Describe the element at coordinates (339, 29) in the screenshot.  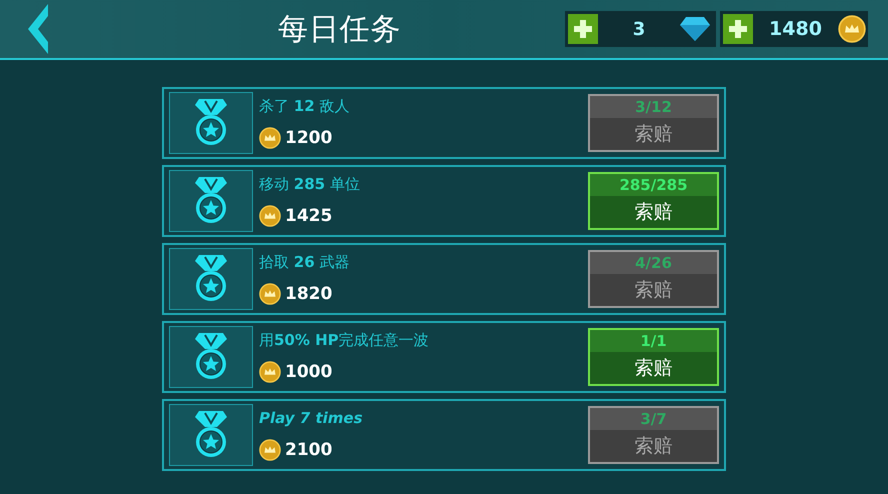
I see `screen-title: 每日任务` at that location.